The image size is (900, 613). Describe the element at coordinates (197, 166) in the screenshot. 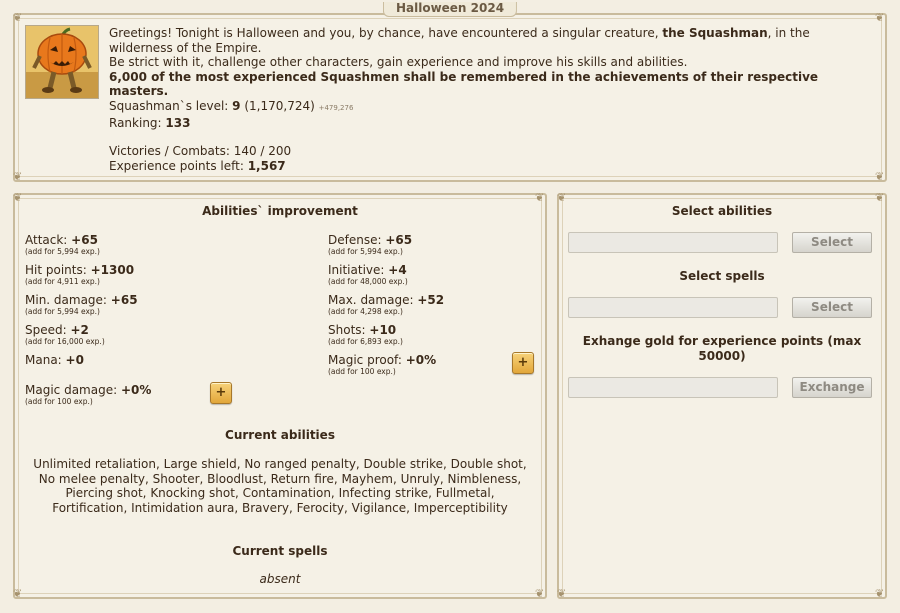

I see `exp-left-line: Experience points left: 1,567` at that location.